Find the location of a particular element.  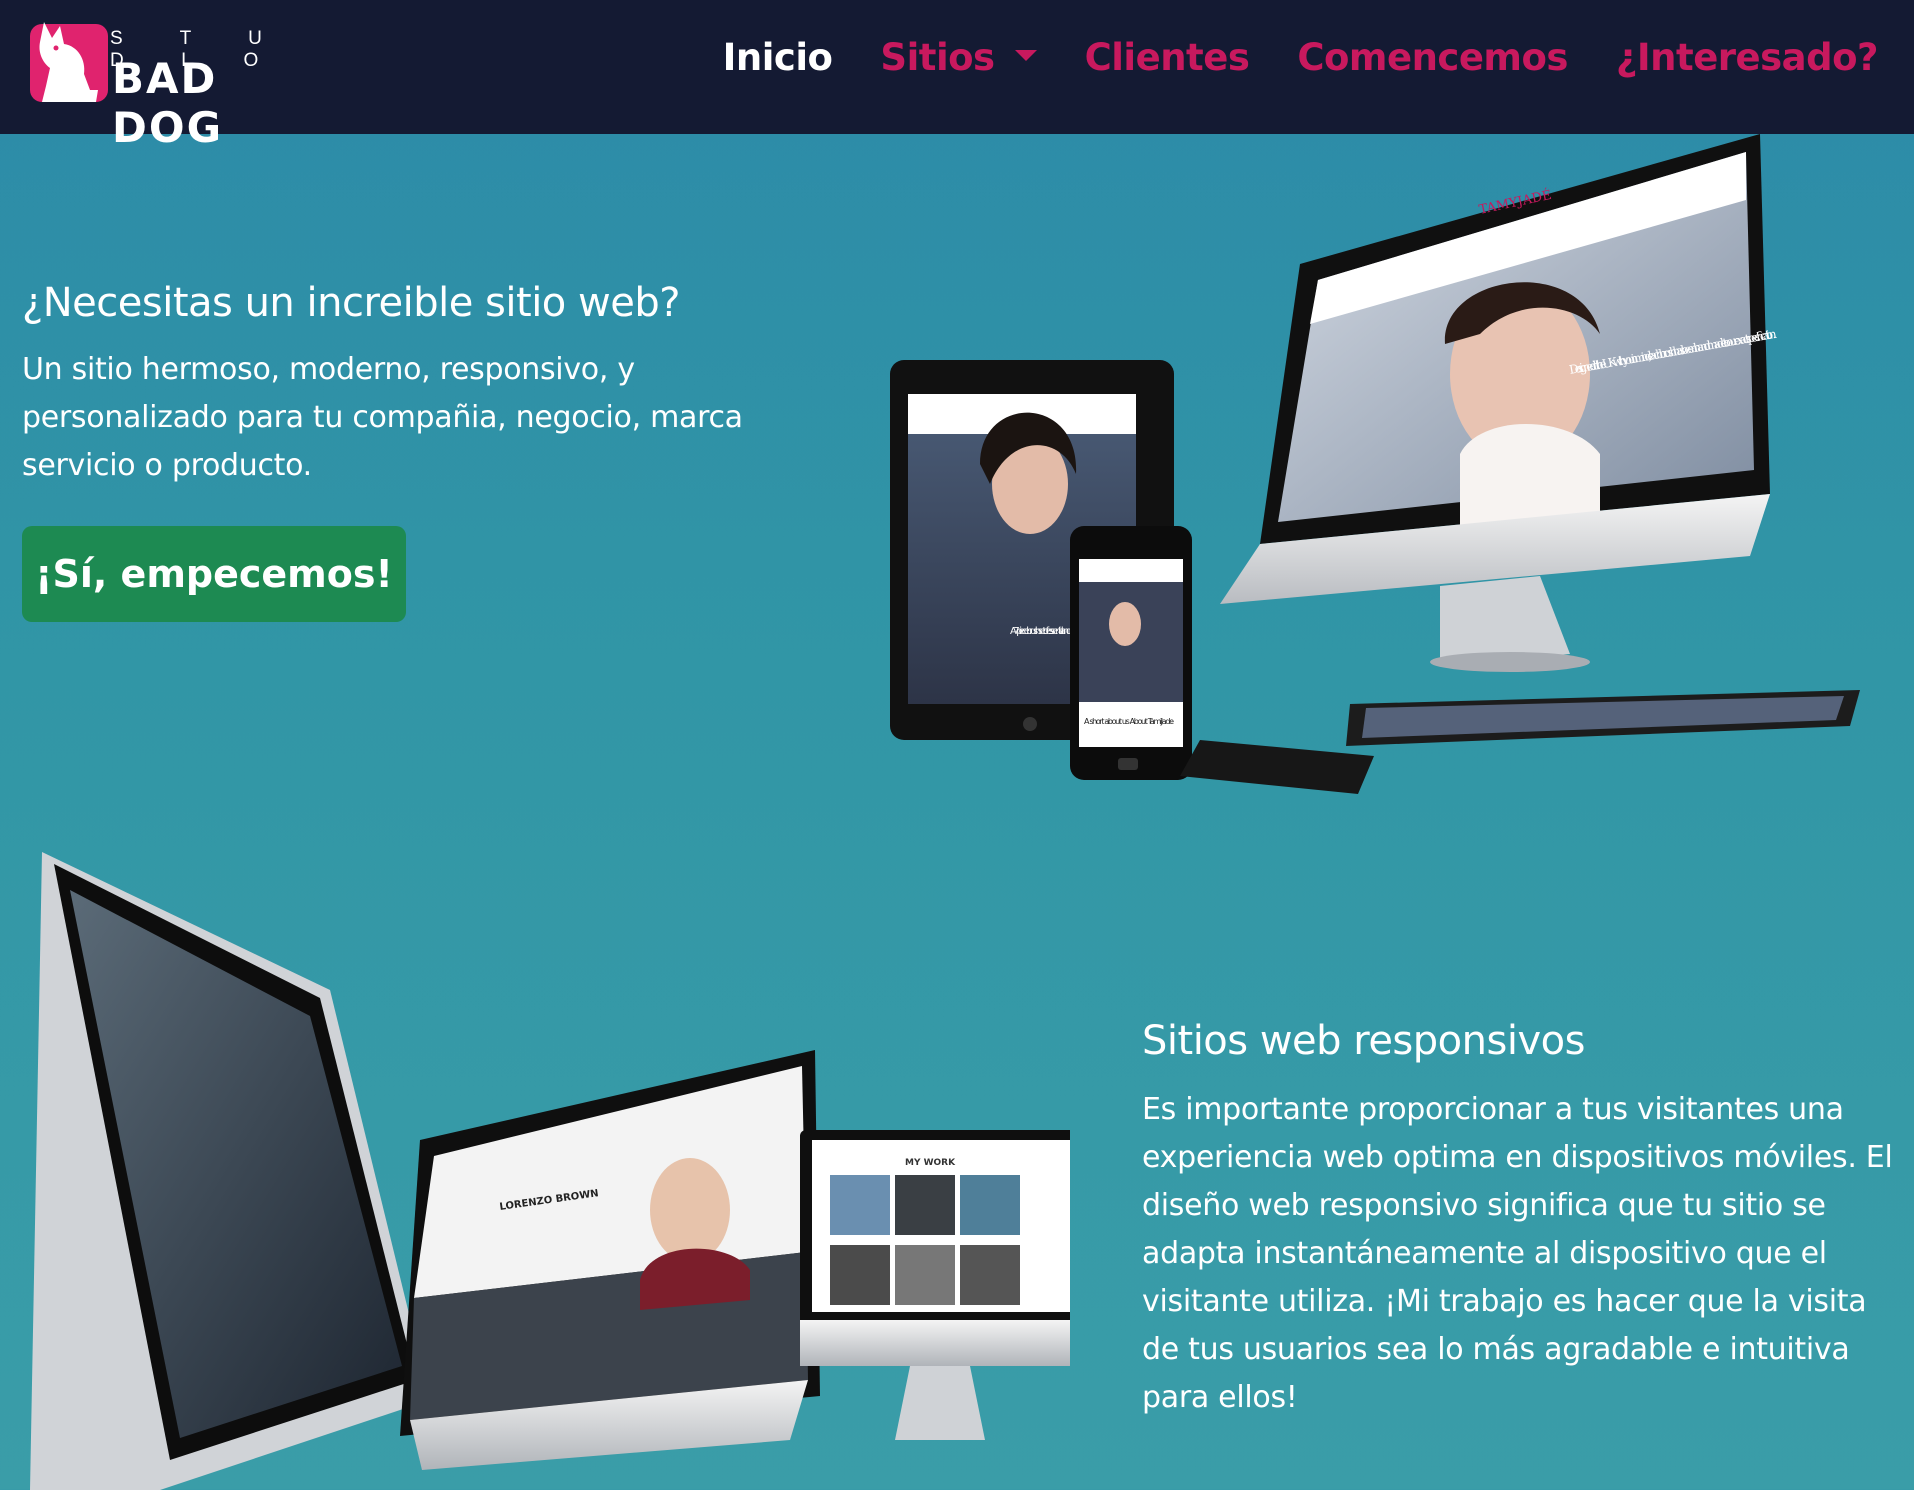

nav-sitios-label: Sitios is located at coordinates (937, 57).